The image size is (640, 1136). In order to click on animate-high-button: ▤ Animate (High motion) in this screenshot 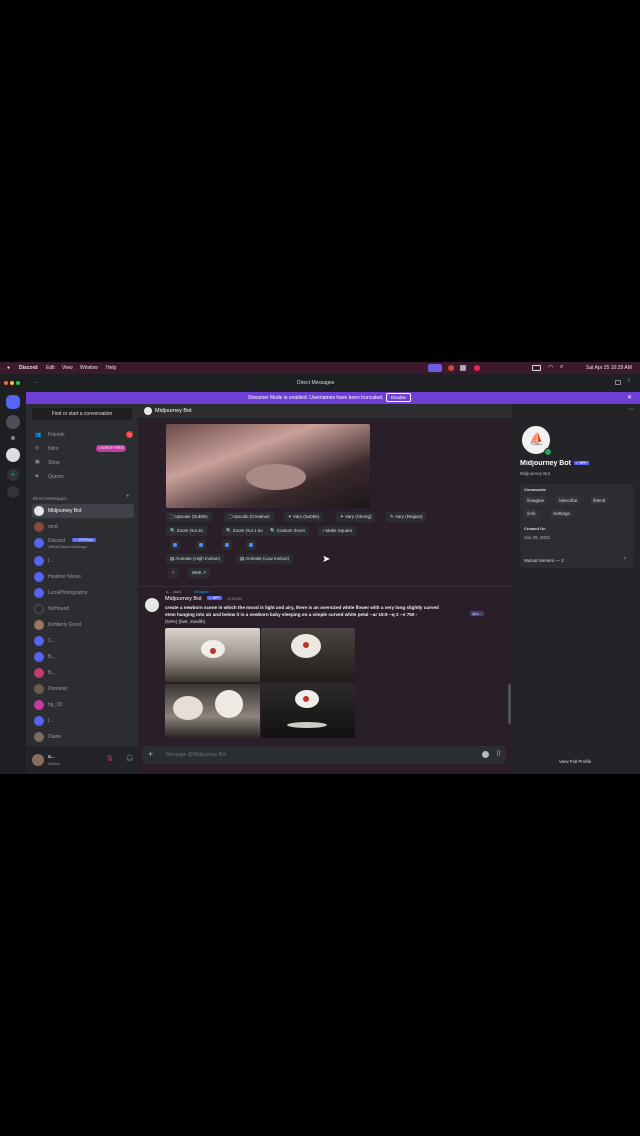, I will do `click(195, 559)`.